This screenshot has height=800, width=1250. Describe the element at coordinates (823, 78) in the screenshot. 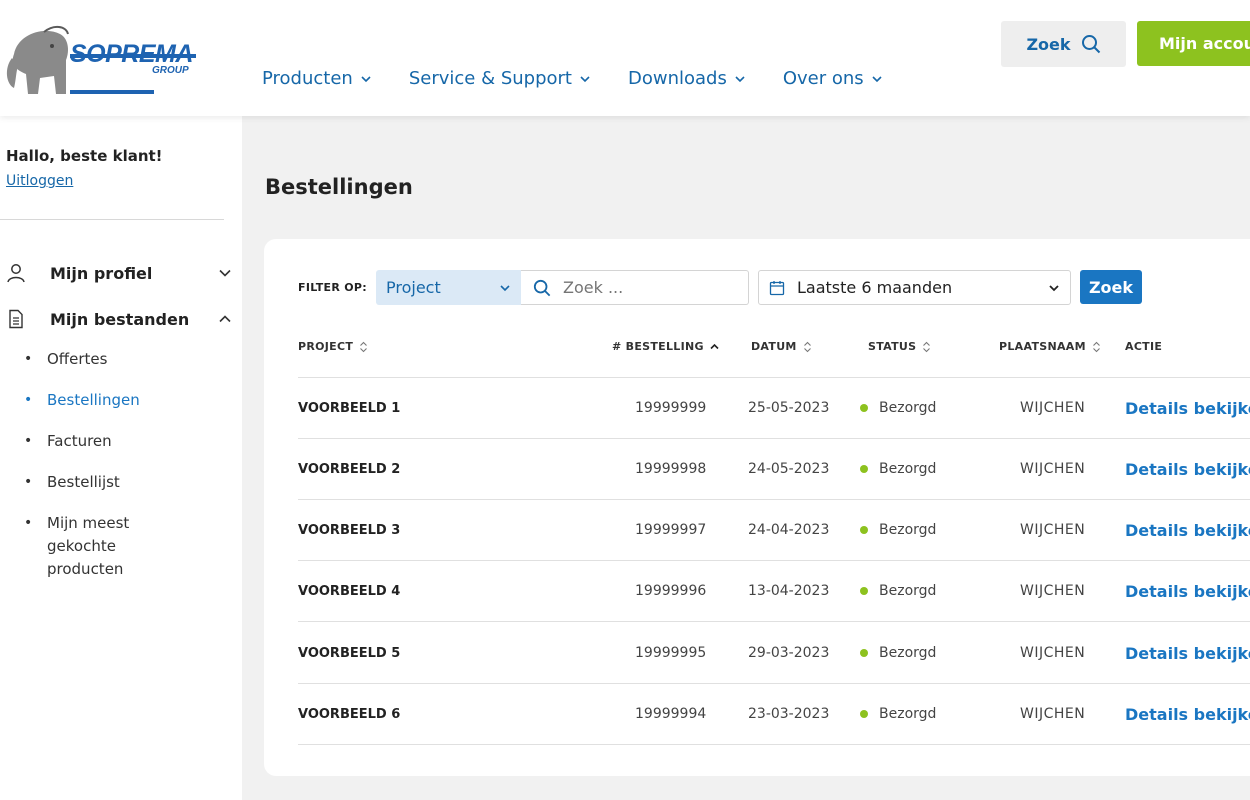

I see `nav-label: Over ons` at that location.